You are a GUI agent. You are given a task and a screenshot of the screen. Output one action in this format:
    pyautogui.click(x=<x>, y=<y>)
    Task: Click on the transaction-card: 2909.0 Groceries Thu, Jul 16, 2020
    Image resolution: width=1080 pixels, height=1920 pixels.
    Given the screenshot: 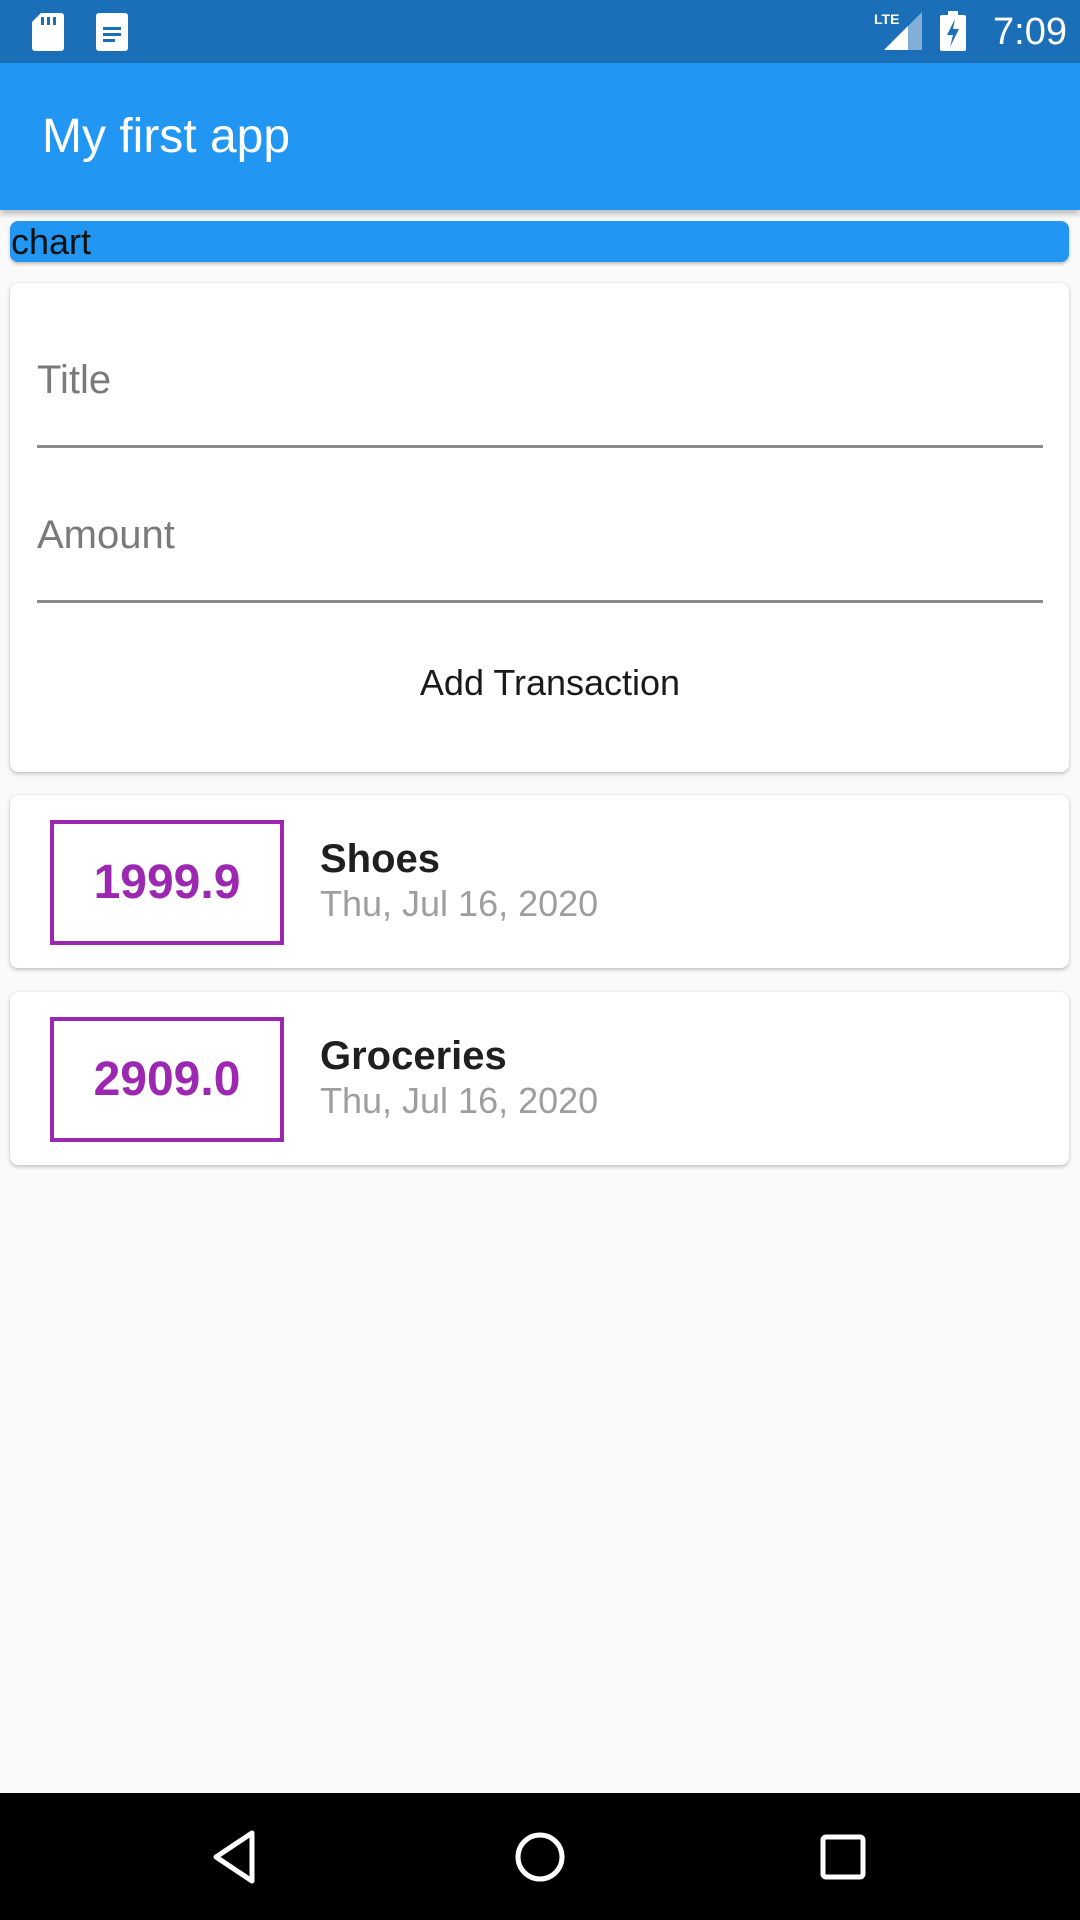 What is the action you would take?
    pyautogui.click(x=539, y=1078)
    